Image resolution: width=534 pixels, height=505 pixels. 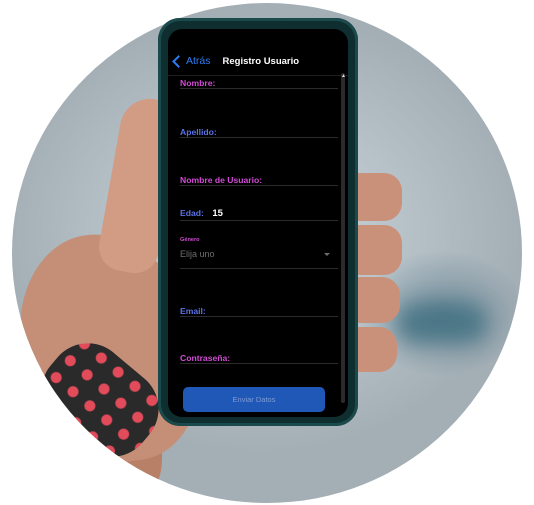 I want to click on edad-label: Edad:, so click(x=192, y=213).